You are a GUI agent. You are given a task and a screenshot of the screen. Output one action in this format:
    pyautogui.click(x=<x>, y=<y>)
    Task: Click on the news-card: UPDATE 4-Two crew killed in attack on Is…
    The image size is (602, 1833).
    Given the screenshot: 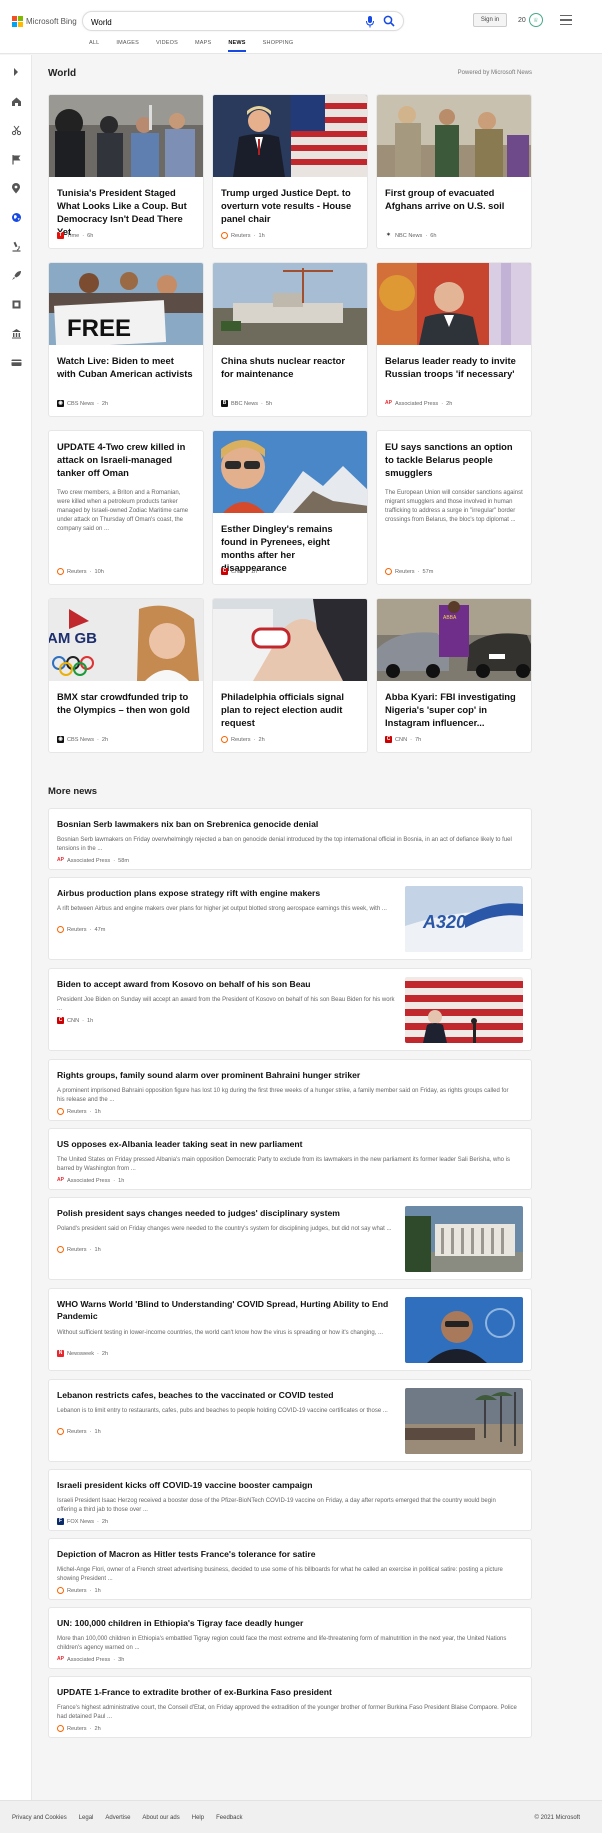 What is the action you would take?
    pyautogui.click(x=126, y=507)
    